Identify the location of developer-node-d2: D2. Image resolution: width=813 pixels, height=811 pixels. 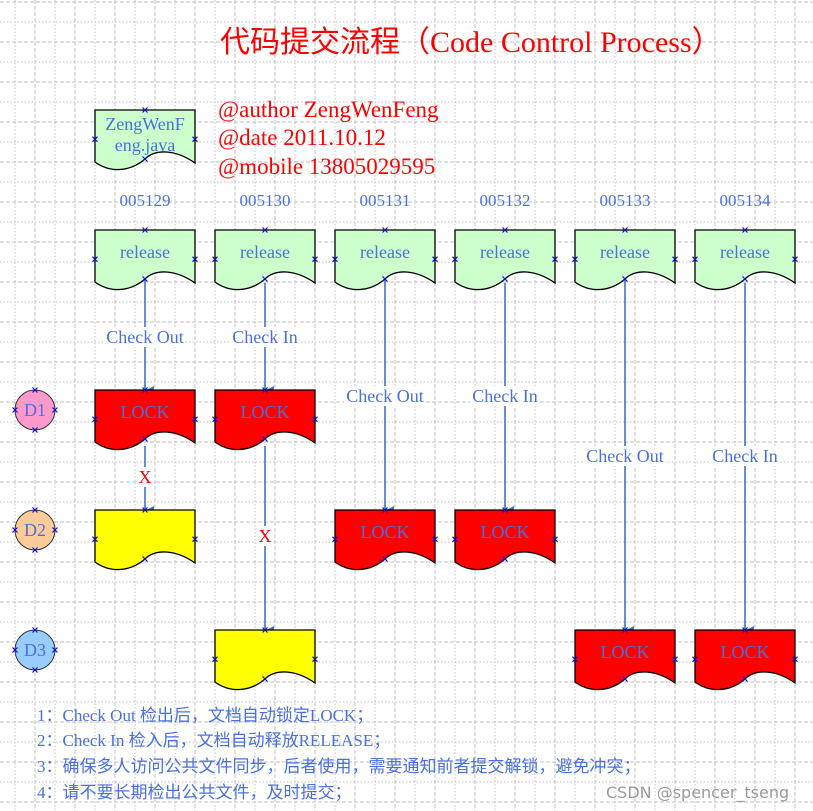
(35, 530).